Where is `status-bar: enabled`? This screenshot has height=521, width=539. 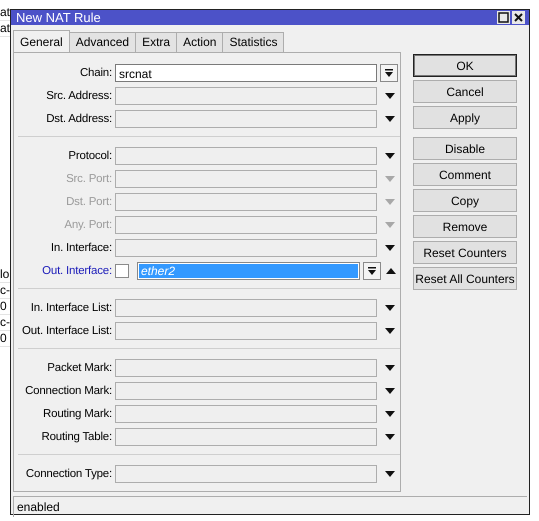
status-bar: enabled is located at coordinates (270, 506).